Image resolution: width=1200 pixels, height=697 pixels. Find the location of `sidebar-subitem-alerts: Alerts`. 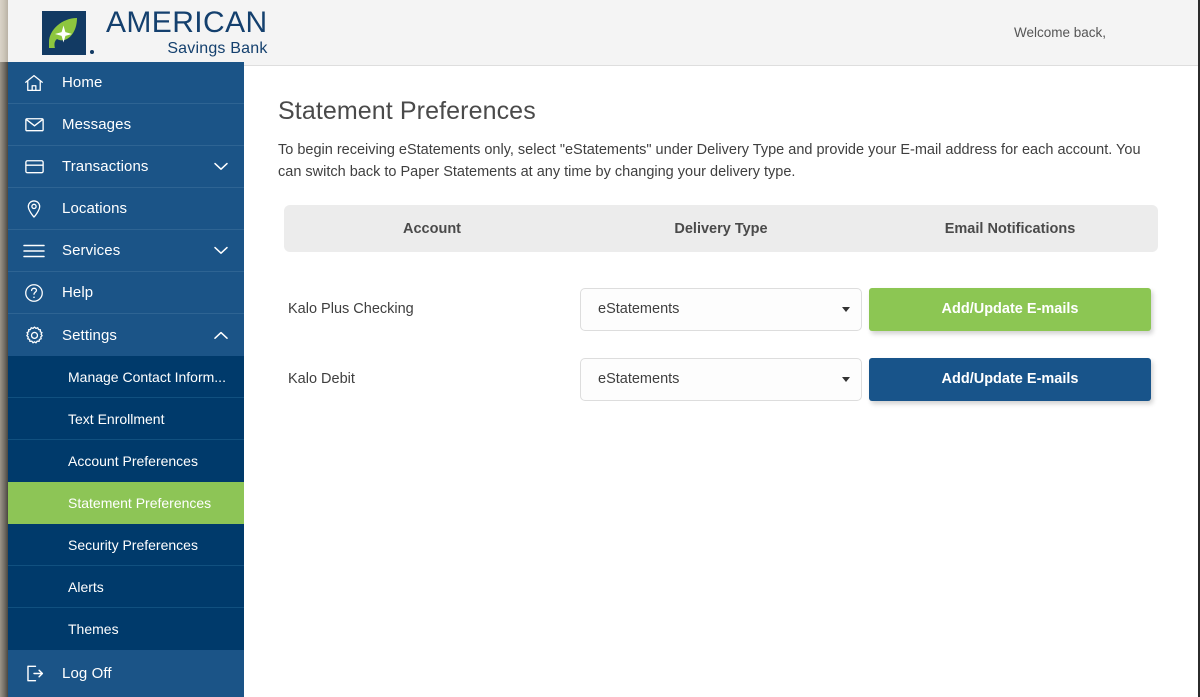

sidebar-subitem-alerts: Alerts is located at coordinates (125, 587).